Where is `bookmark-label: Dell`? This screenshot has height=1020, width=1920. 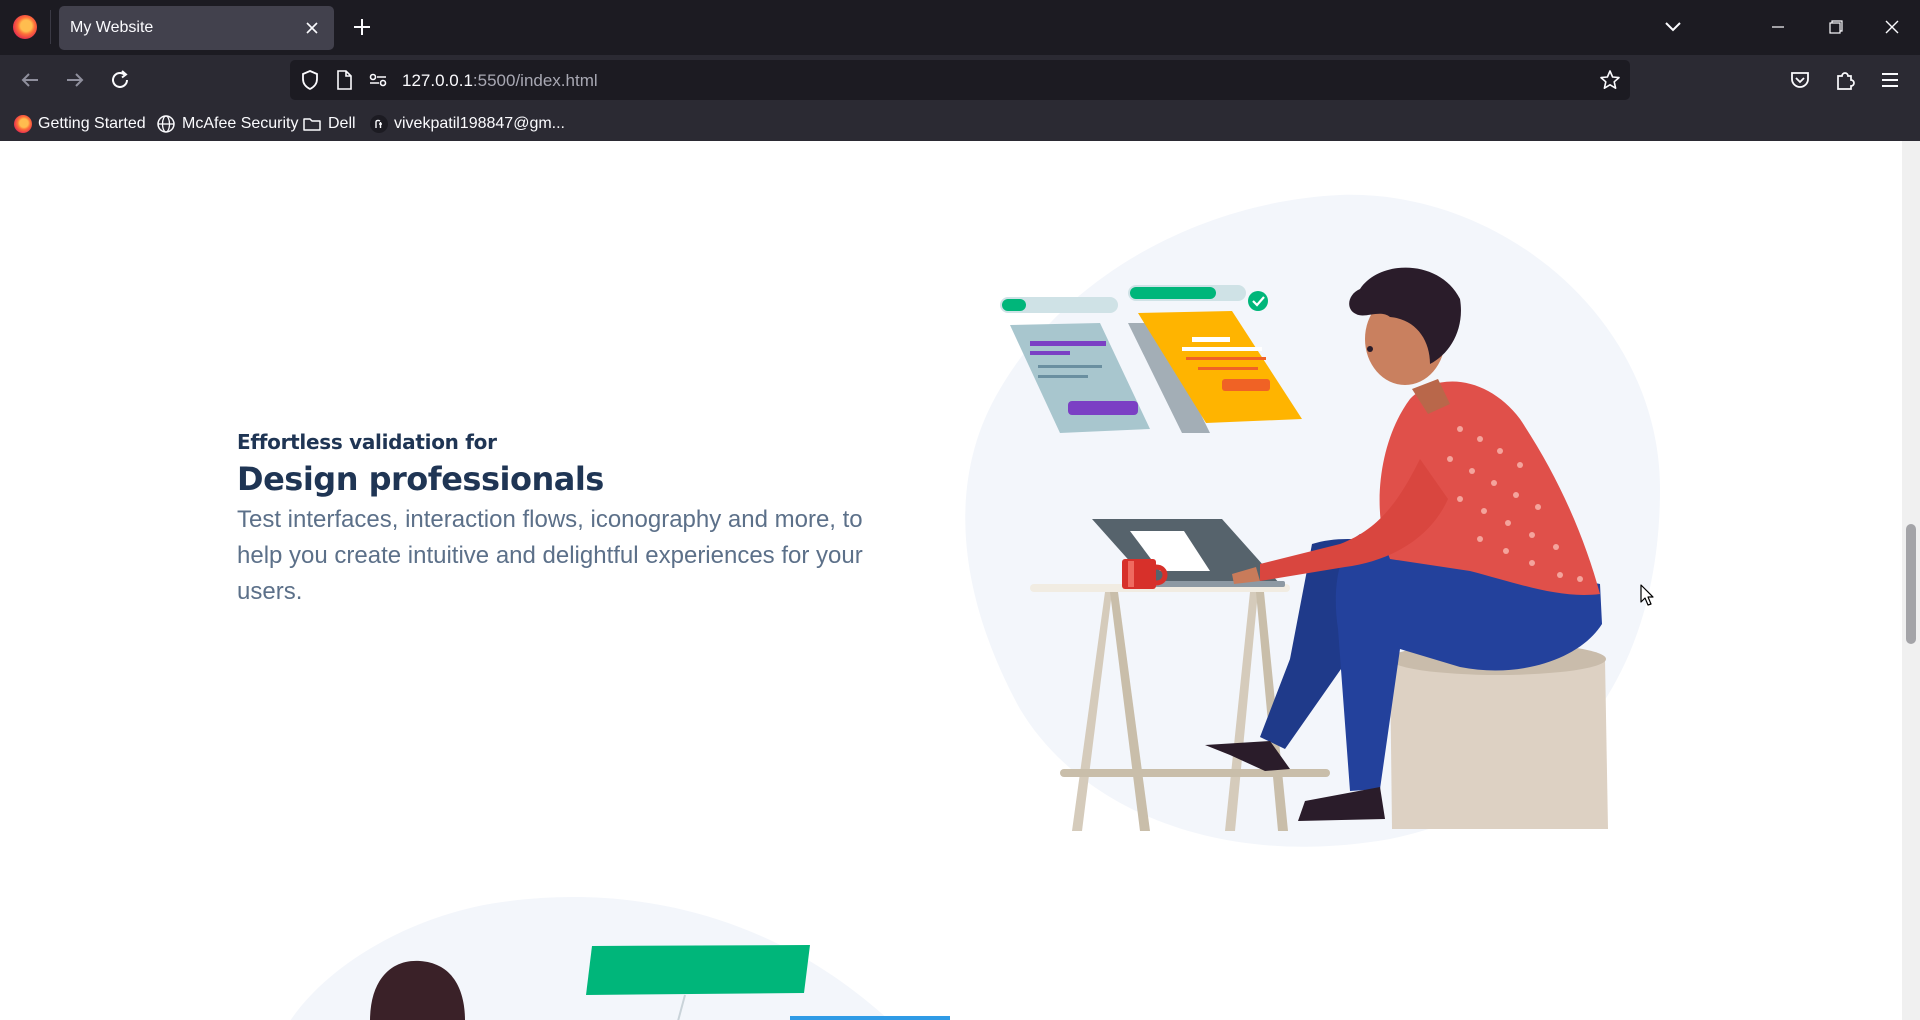 bookmark-label: Dell is located at coordinates (342, 123).